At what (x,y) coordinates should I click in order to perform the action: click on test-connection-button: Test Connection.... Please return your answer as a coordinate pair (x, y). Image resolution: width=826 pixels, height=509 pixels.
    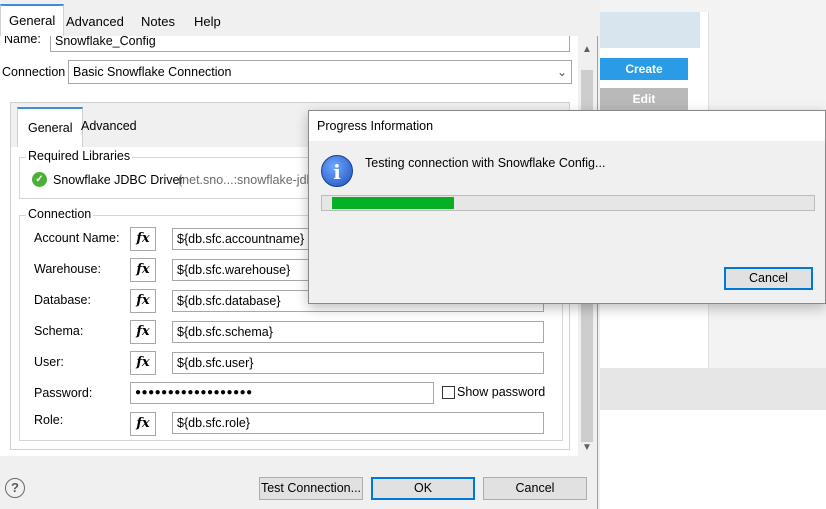
    Looking at the image, I should click on (311, 488).